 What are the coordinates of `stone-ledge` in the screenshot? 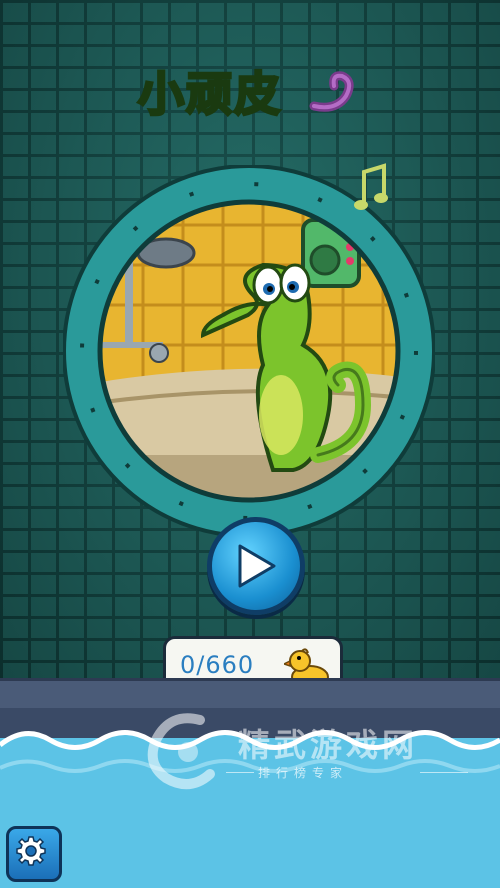 It's located at (250, 694).